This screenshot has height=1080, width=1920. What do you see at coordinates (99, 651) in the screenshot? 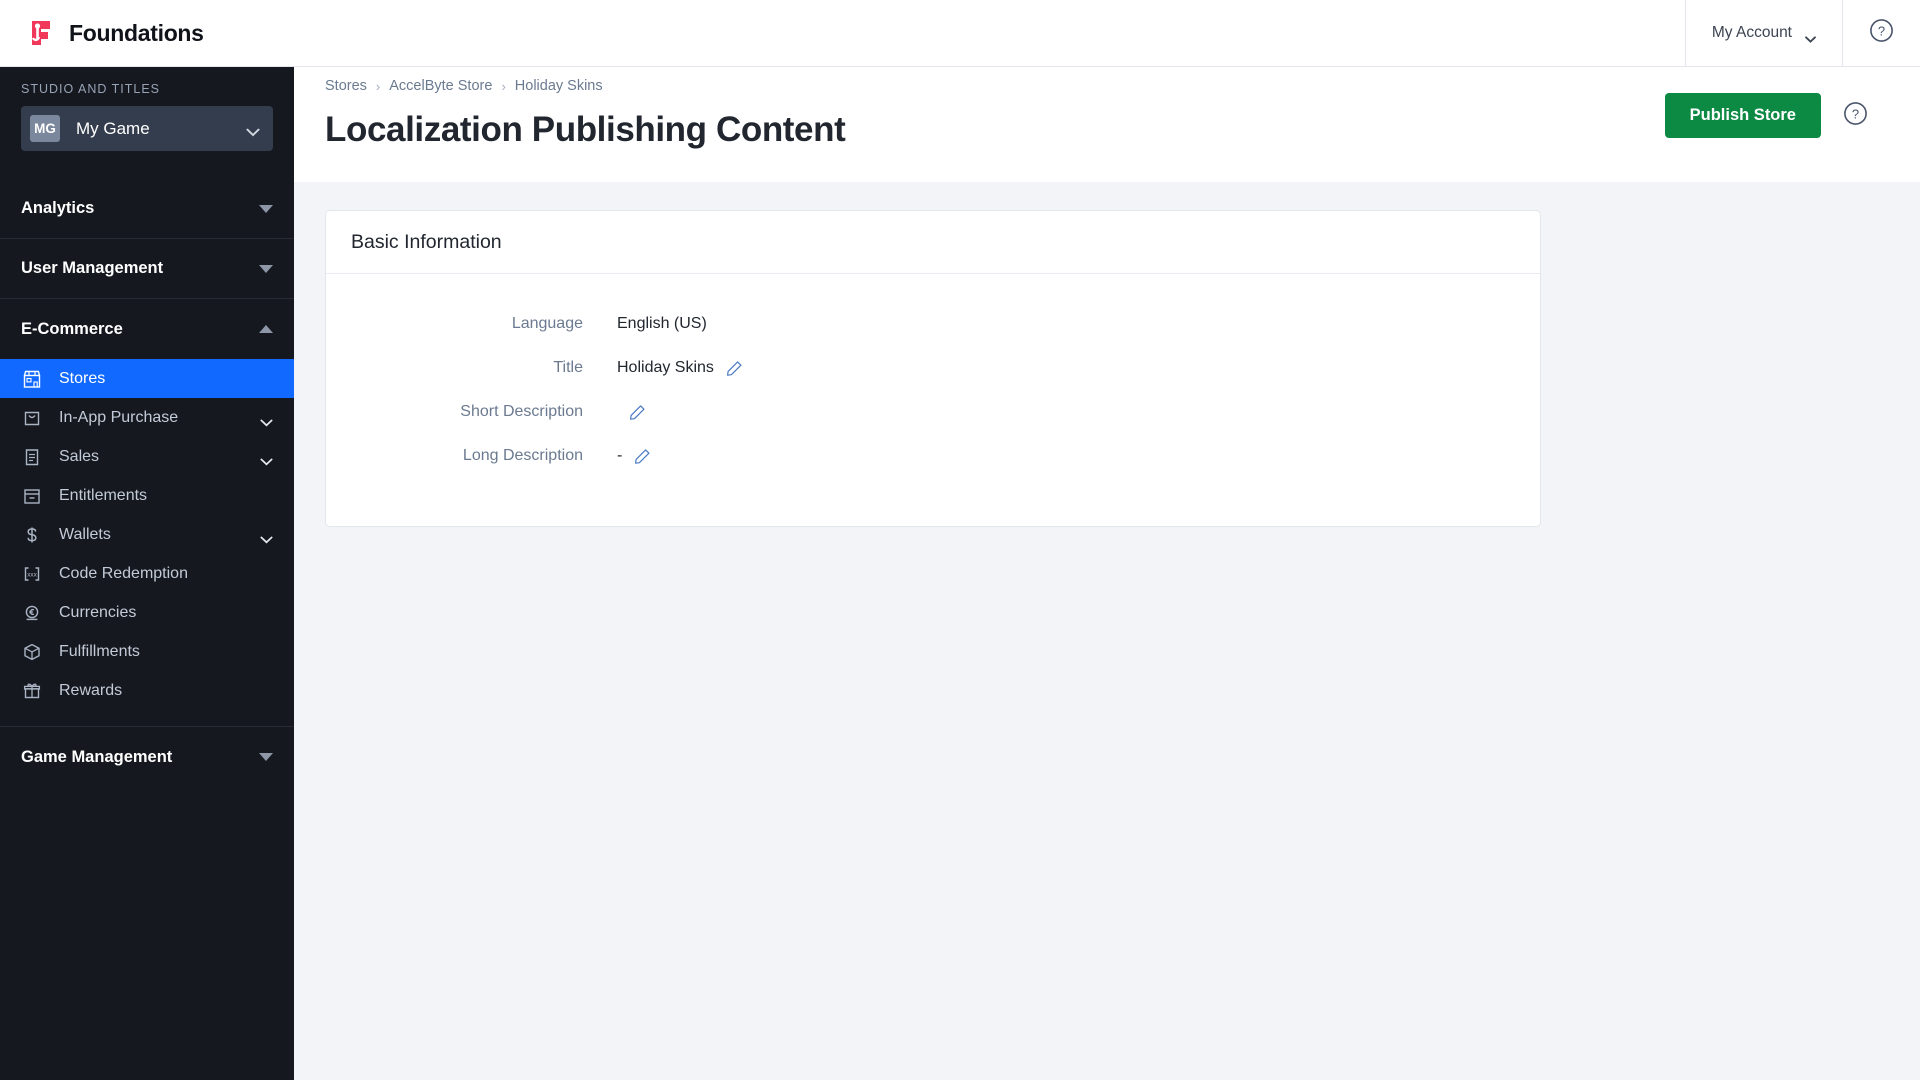
I see `sidebar-item-label: Fulfillments` at bounding box center [99, 651].